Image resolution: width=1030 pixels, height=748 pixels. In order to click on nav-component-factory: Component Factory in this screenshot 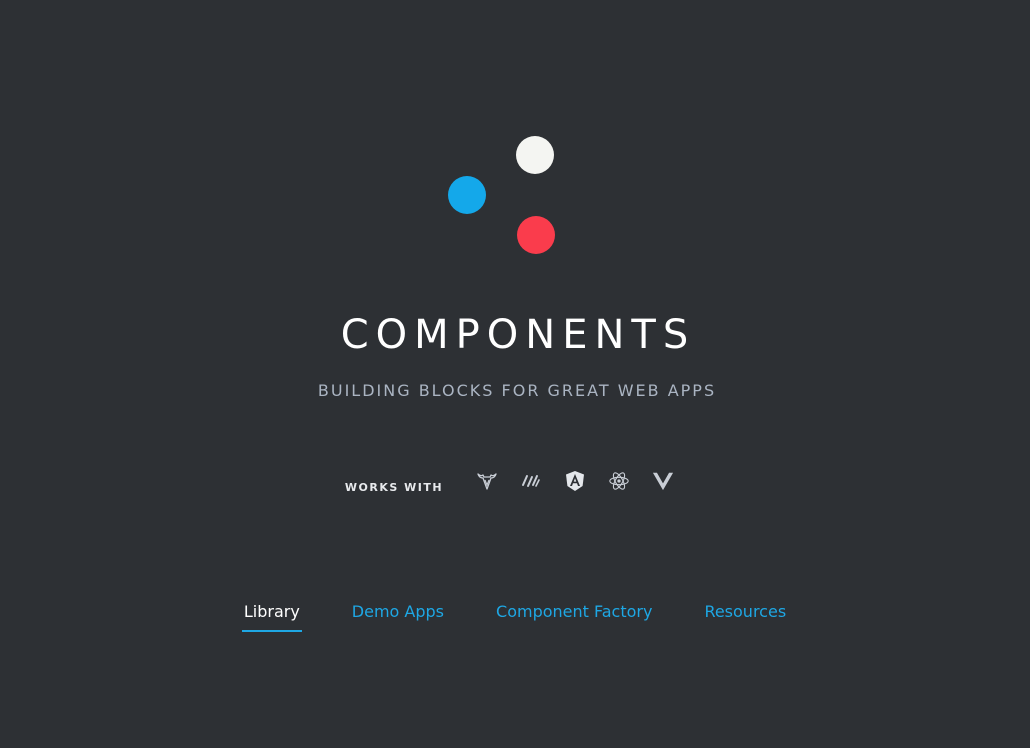, I will do `click(574, 614)`.